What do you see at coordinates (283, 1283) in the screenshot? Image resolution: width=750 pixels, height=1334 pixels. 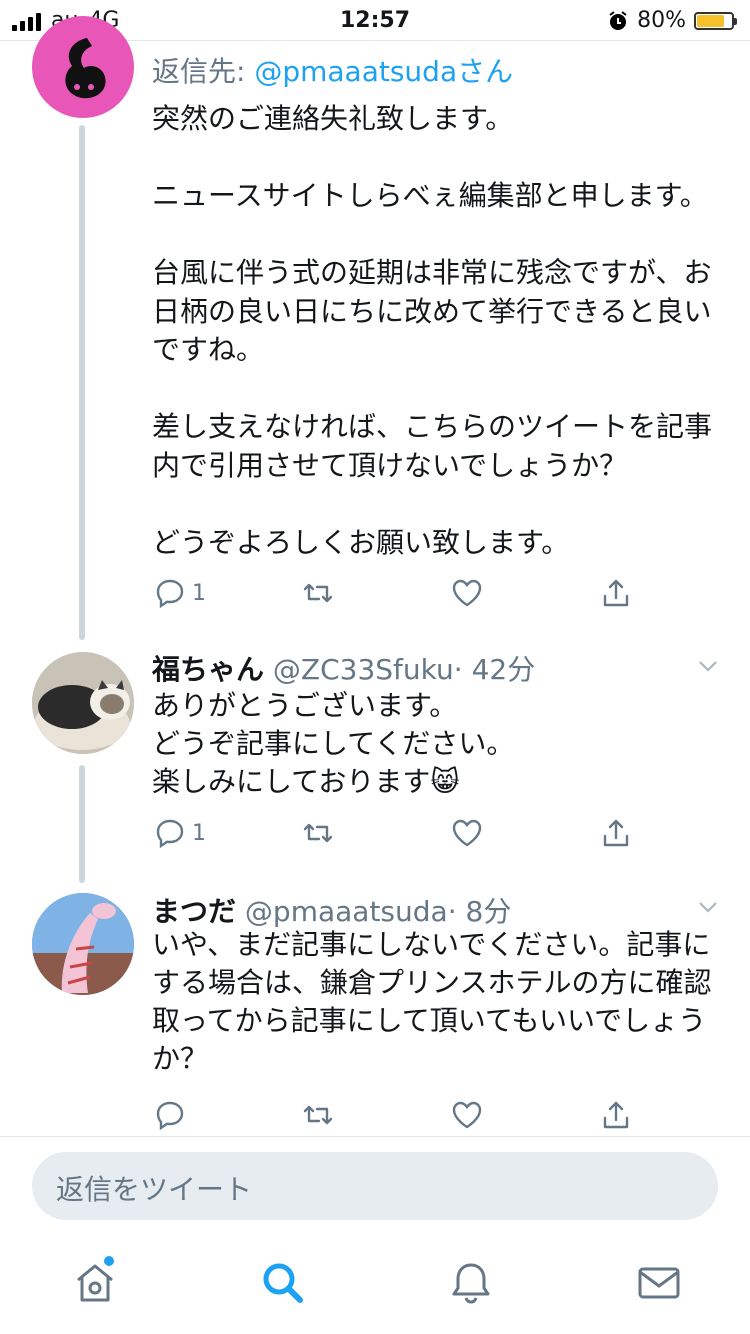 I see `search-icon` at bounding box center [283, 1283].